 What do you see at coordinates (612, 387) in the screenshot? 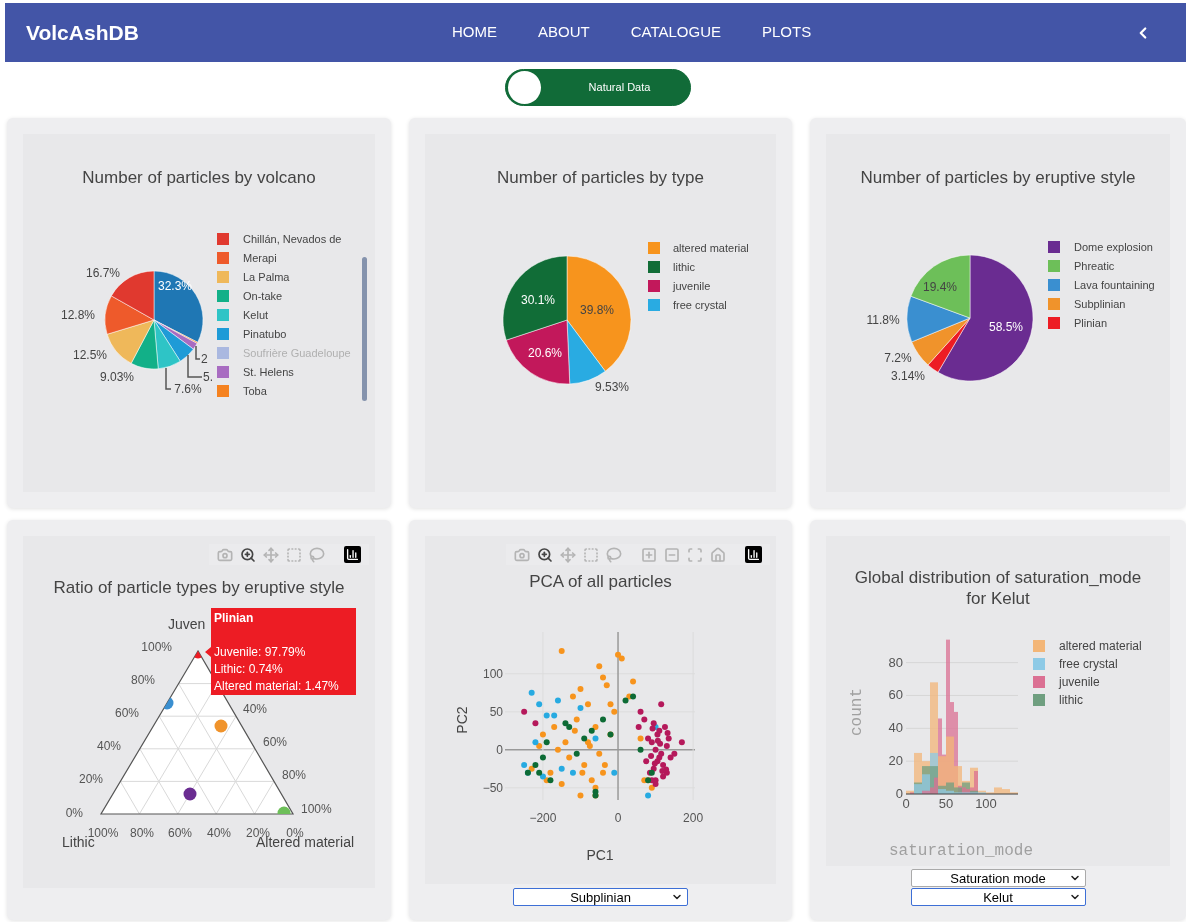
I see `slice-label: 9.53%` at bounding box center [612, 387].